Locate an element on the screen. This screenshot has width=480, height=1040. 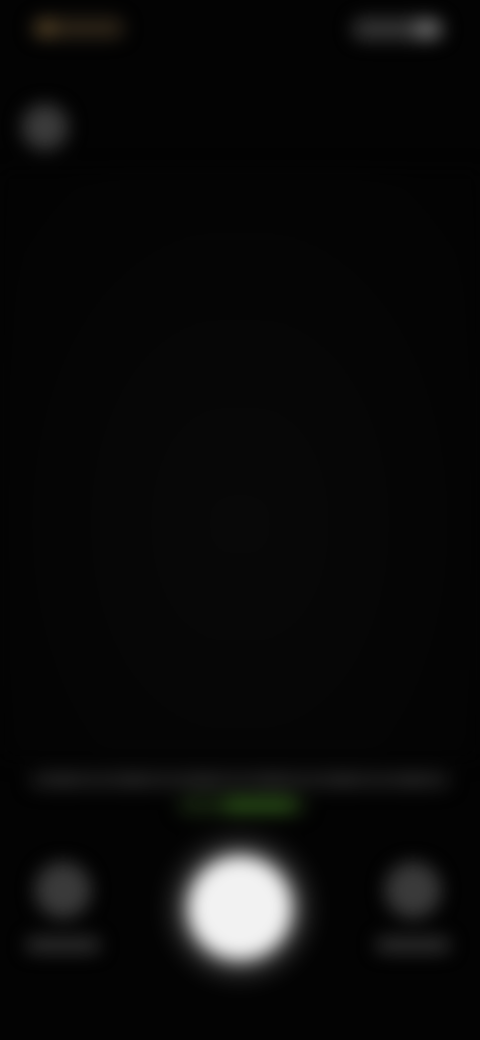
mode-indicator is located at coordinates (242, 805).